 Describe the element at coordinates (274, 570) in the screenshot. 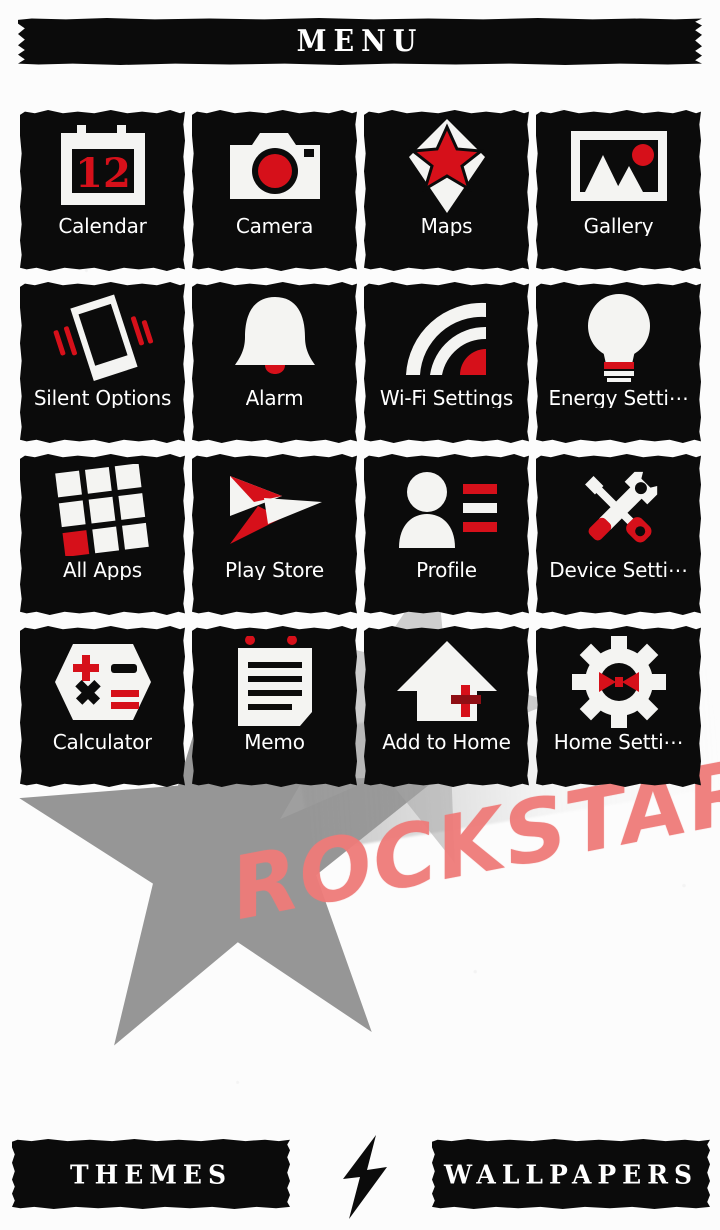

I see `app-tile-label: Play Store` at that location.